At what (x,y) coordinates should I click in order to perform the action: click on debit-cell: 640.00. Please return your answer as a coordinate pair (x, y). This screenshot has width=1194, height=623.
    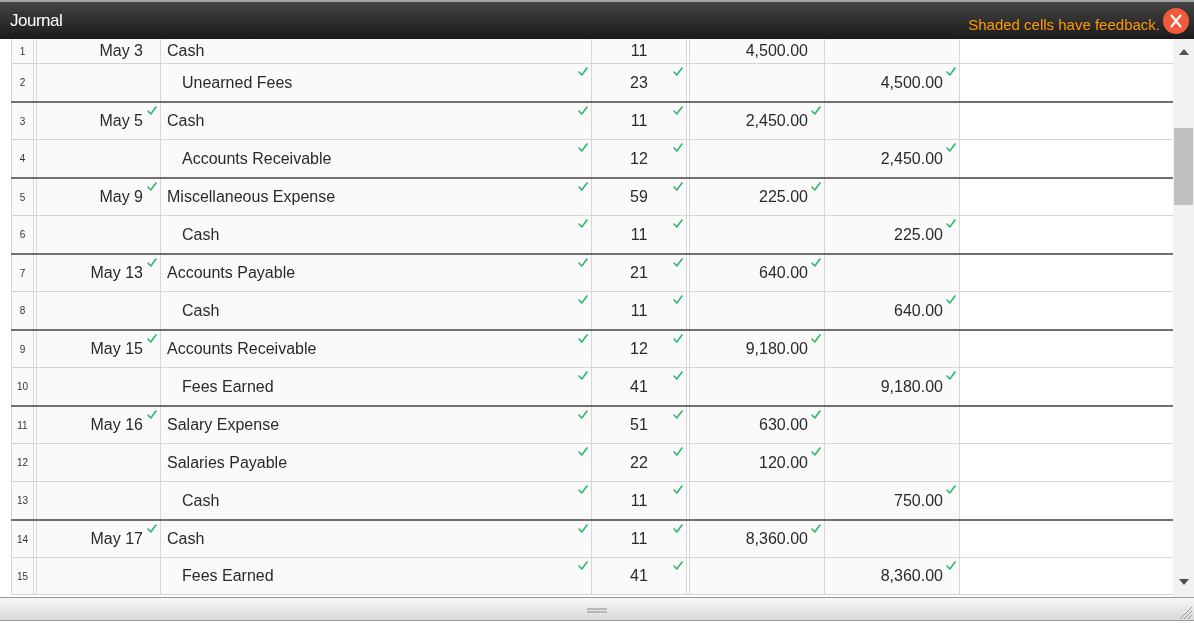
    Looking at the image, I should click on (756, 273).